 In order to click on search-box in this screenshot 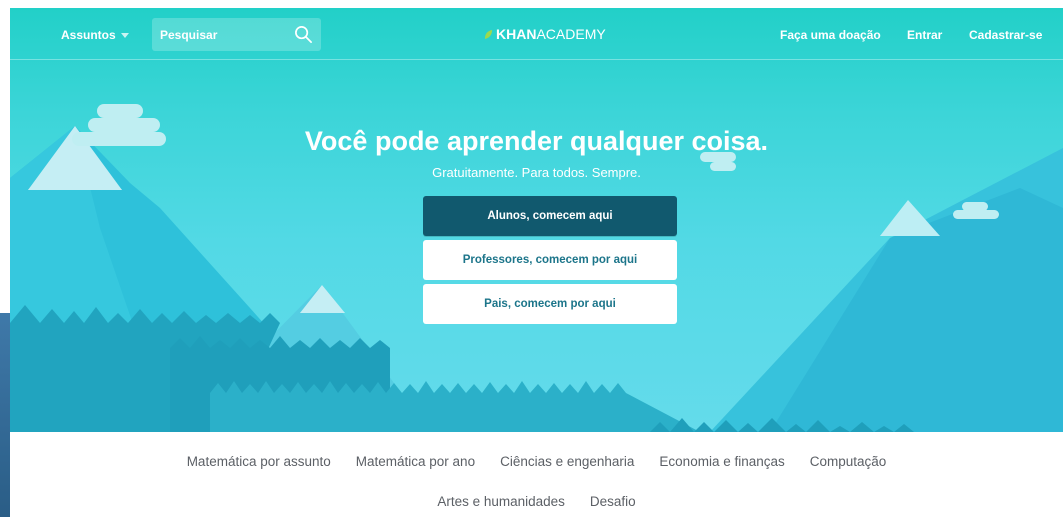, I will do `click(236, 34)`.